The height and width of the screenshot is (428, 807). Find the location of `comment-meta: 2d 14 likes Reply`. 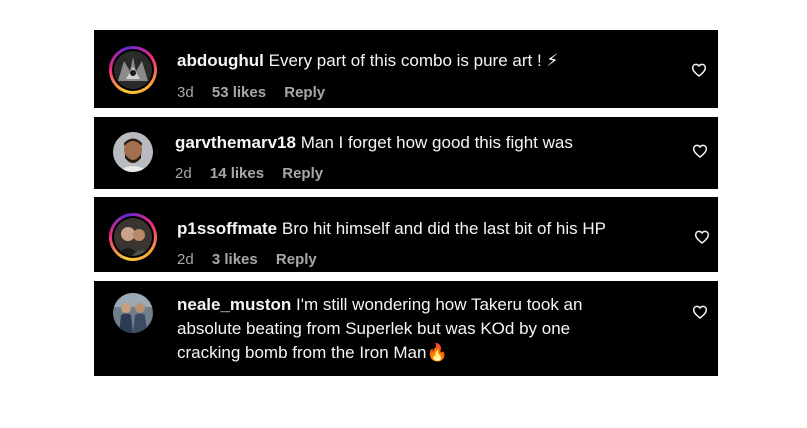

comment-meta: 2d 14 likes Reply is located at coordinates (256, 174).